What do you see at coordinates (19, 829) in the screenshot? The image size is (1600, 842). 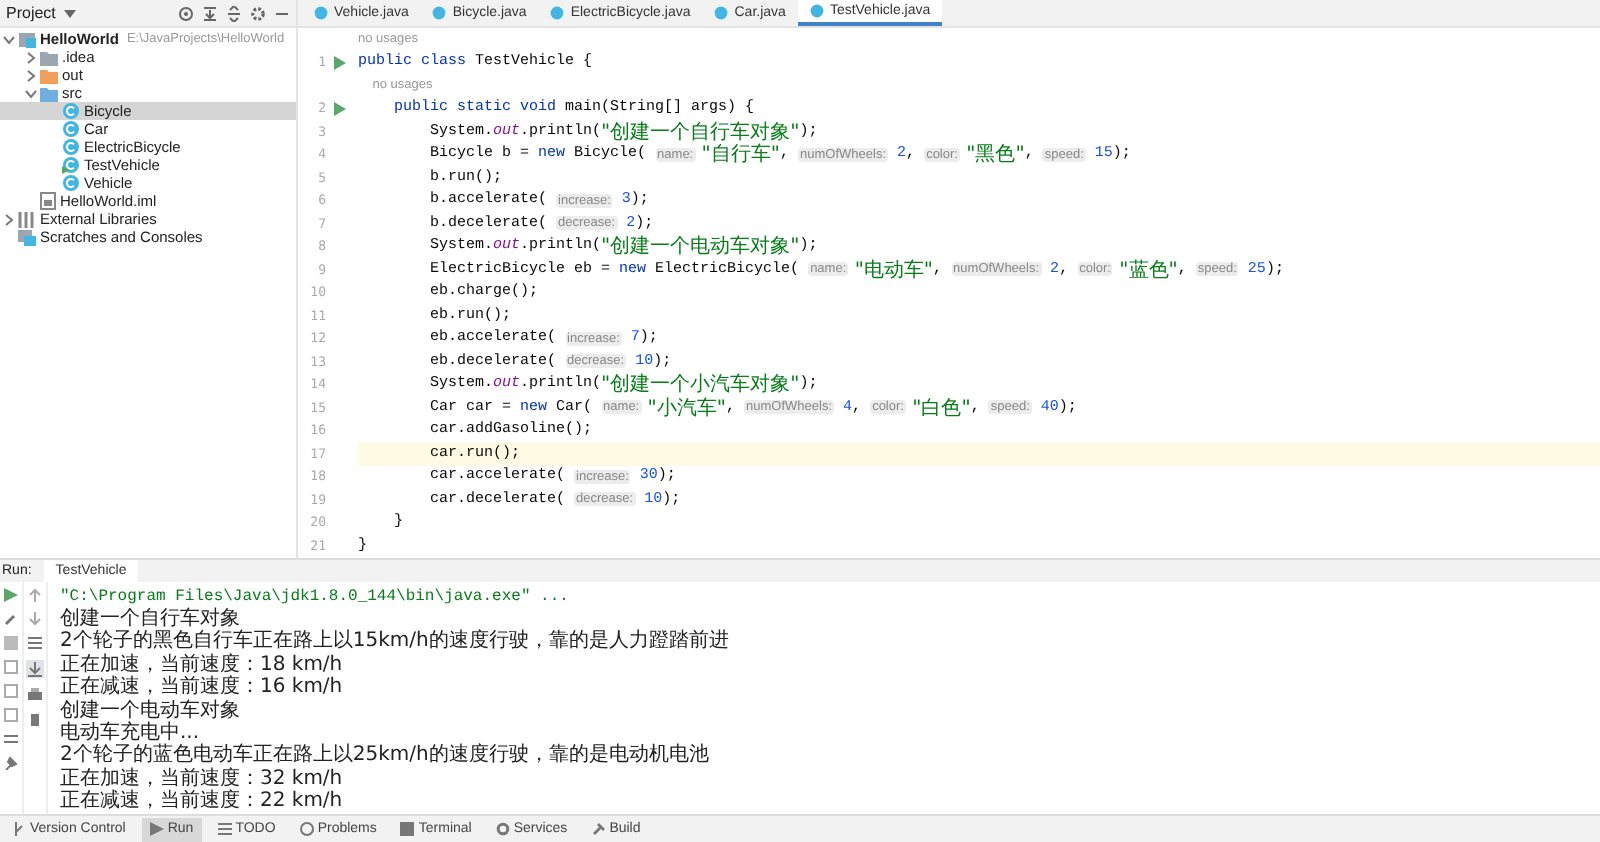 I see `branch-icon` at bounding box center [19, 829].